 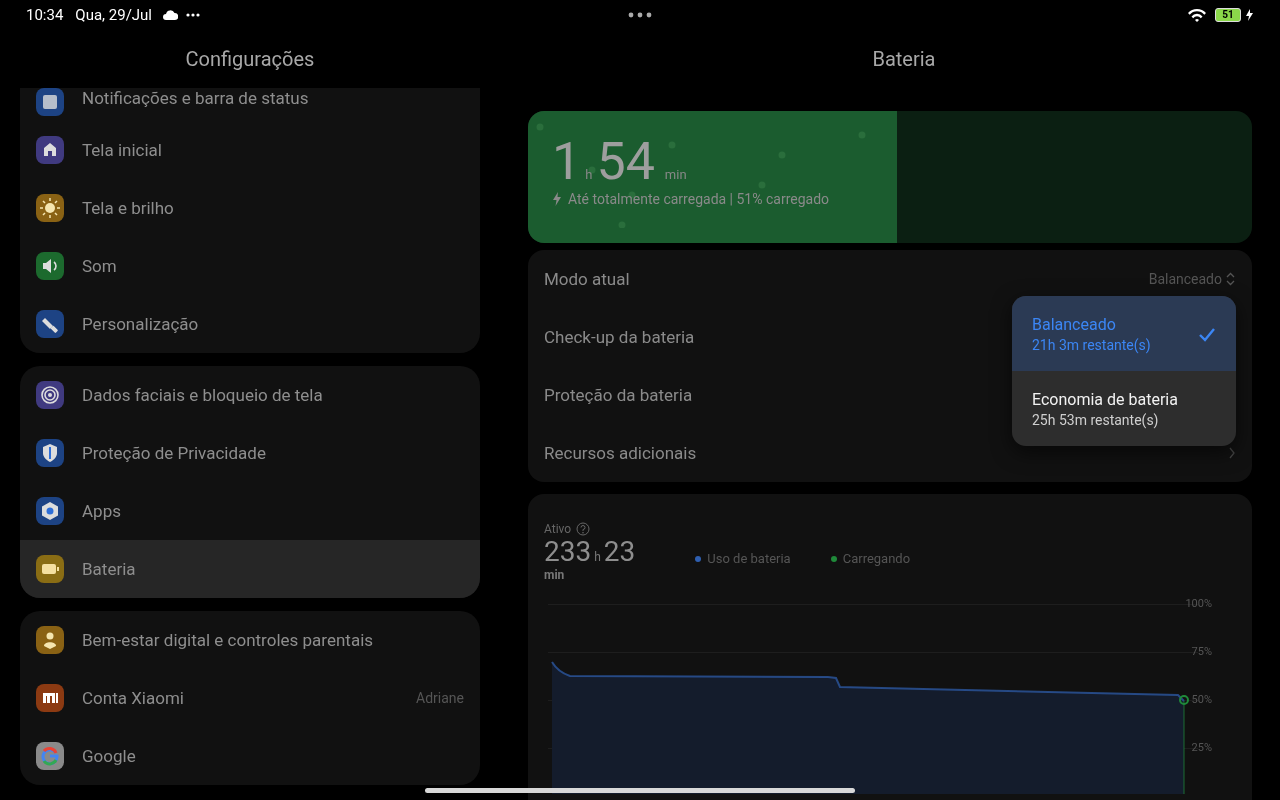 I want to click on settings-item: Tela e brilho, so click(x=250, y=208).